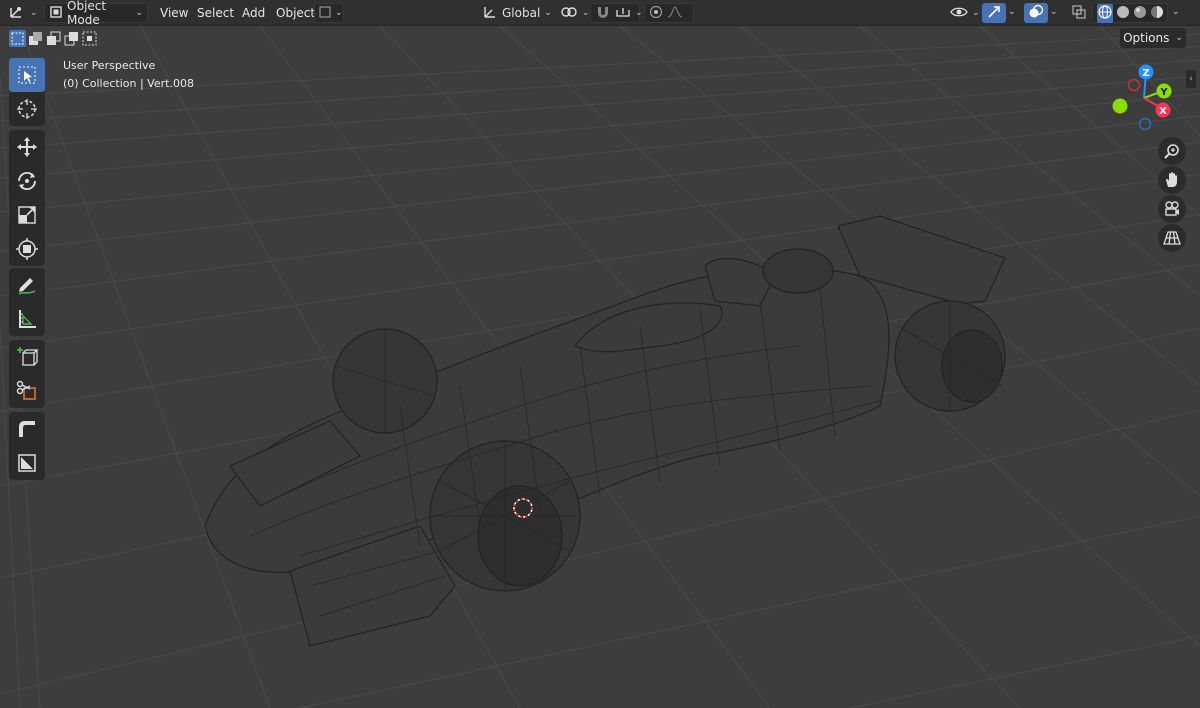 This screenshot has height=708, width=1200. I want to click on solid-shading-icon, so click(1123, 13).